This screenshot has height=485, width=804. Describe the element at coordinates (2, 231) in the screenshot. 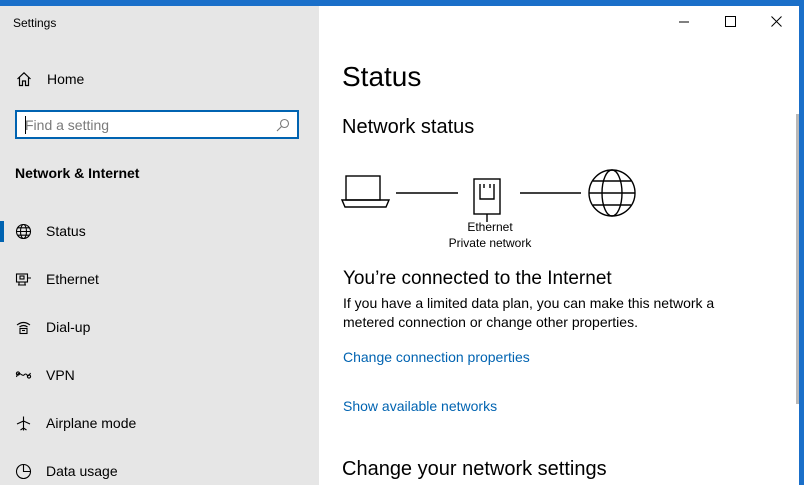

I see `selection-indicator` at that location.